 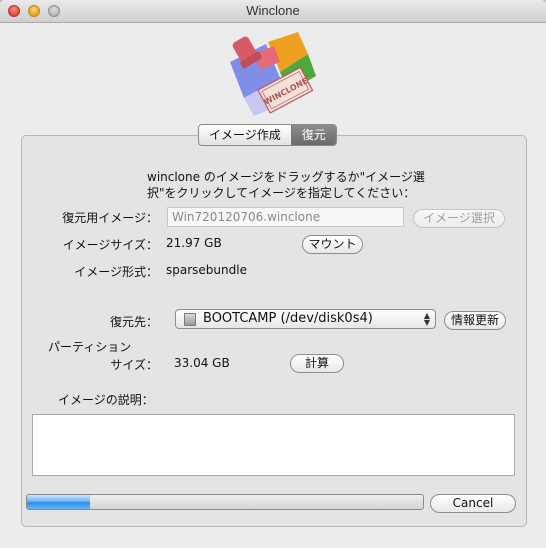 What do you see at coordinates (133, 322) in the screenshot?
I see `destination-label: 復元先：` at bounding box center [133, 322].